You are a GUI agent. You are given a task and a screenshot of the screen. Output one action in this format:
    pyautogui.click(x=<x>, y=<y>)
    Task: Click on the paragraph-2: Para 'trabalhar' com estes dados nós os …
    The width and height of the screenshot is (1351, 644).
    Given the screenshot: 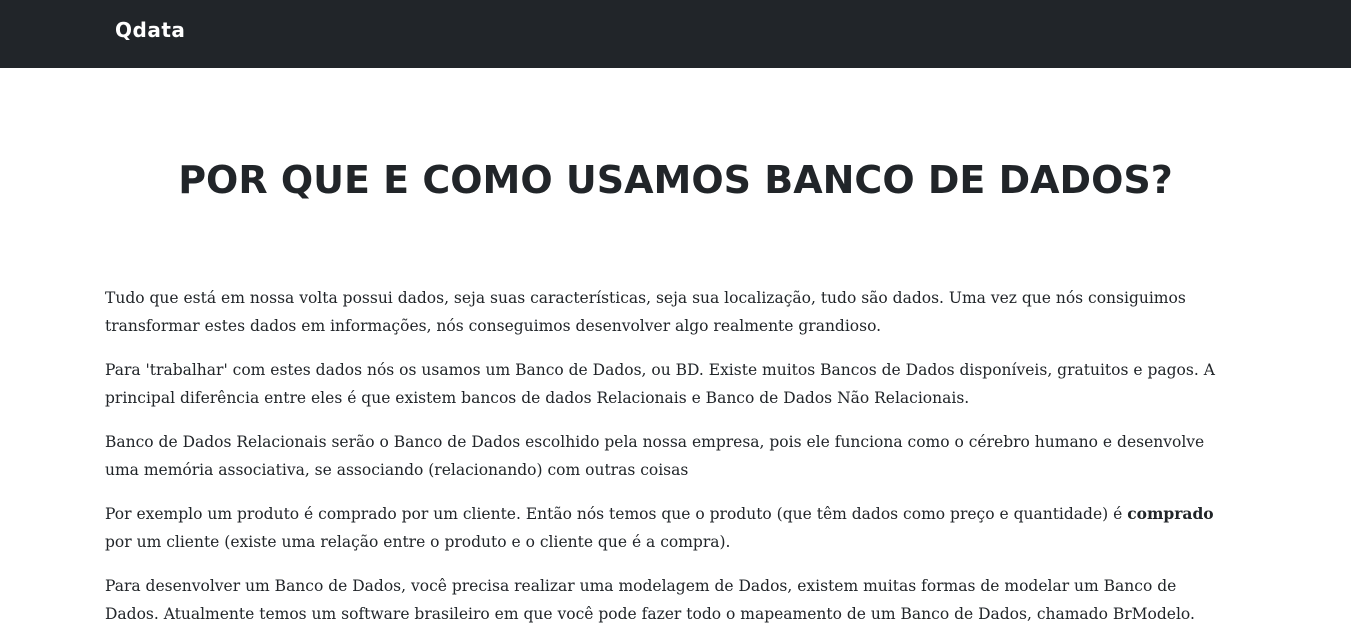 What is the action you would take?
    pyautogui.click(x=660, y=384)
    